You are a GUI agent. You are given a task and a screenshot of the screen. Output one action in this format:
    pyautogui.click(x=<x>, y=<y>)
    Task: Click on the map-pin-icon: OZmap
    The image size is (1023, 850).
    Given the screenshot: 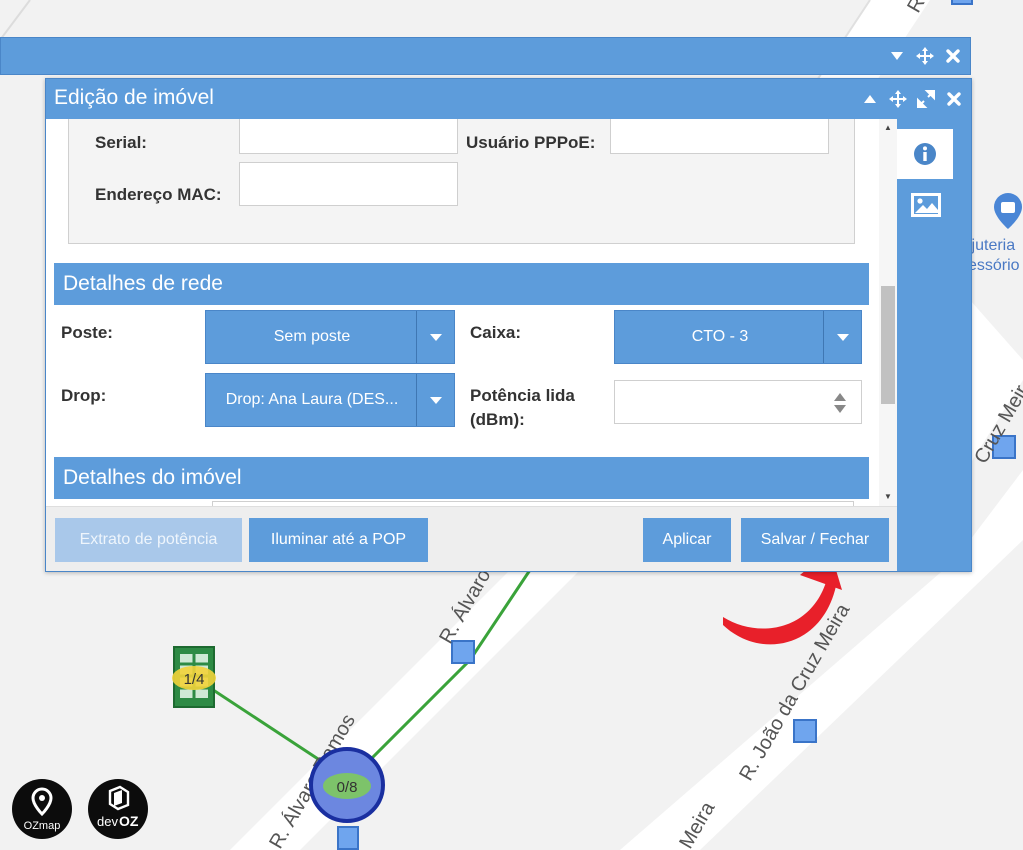 What is the action you would take?
    pyautogui.click(x=42, y=809)
    